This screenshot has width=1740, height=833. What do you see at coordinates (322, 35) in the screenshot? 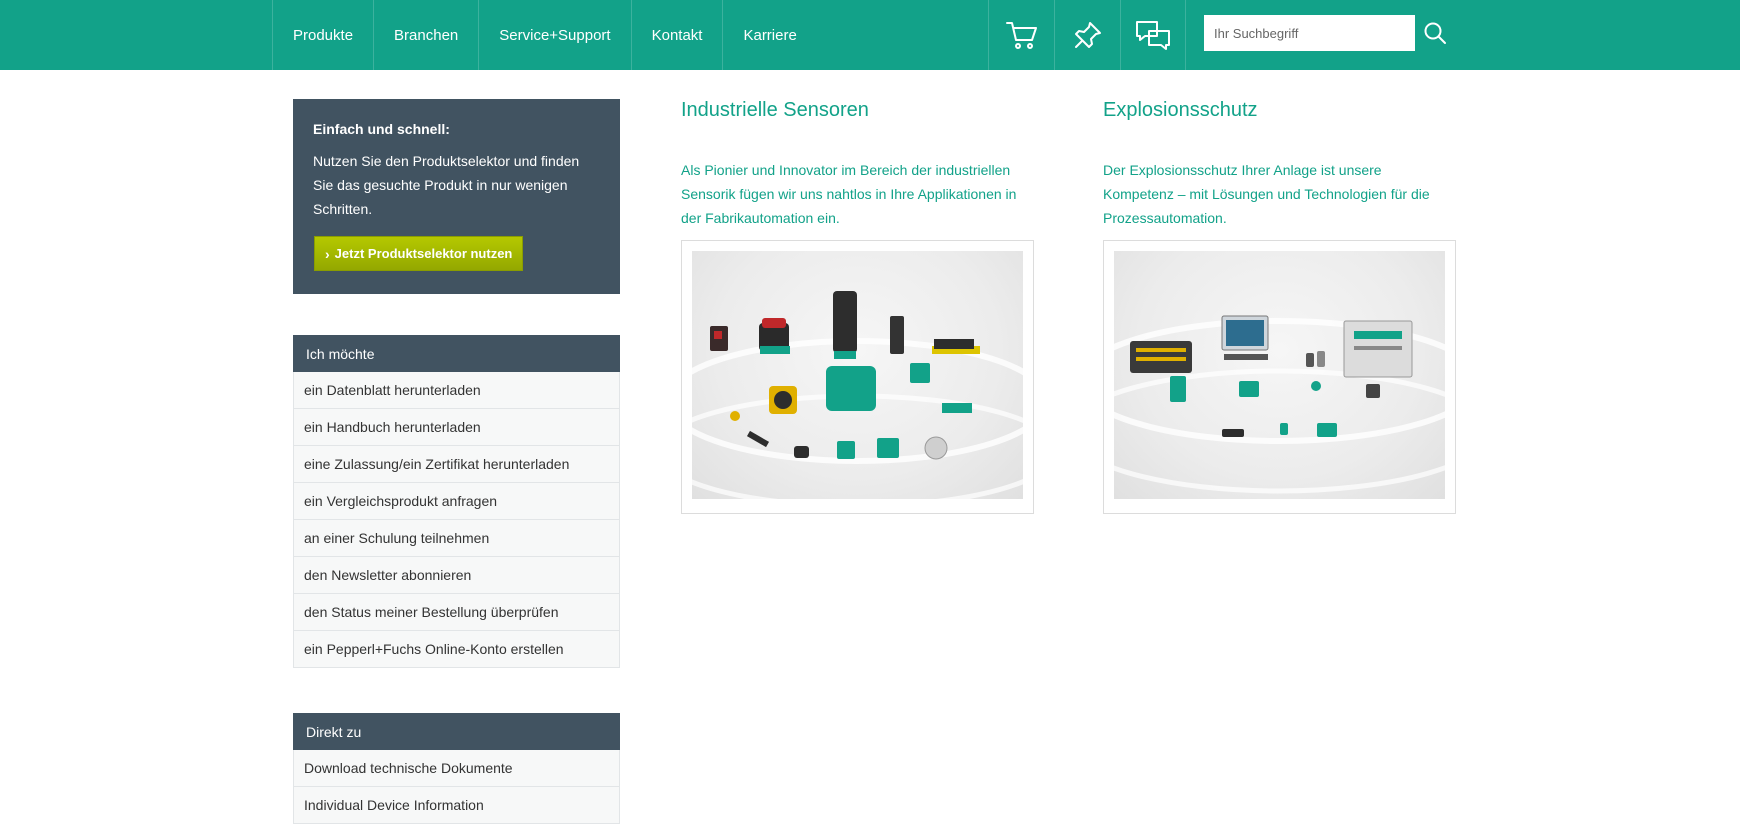
I see `nav-item-produkte: Produkte` at bounding box center [322, 35].